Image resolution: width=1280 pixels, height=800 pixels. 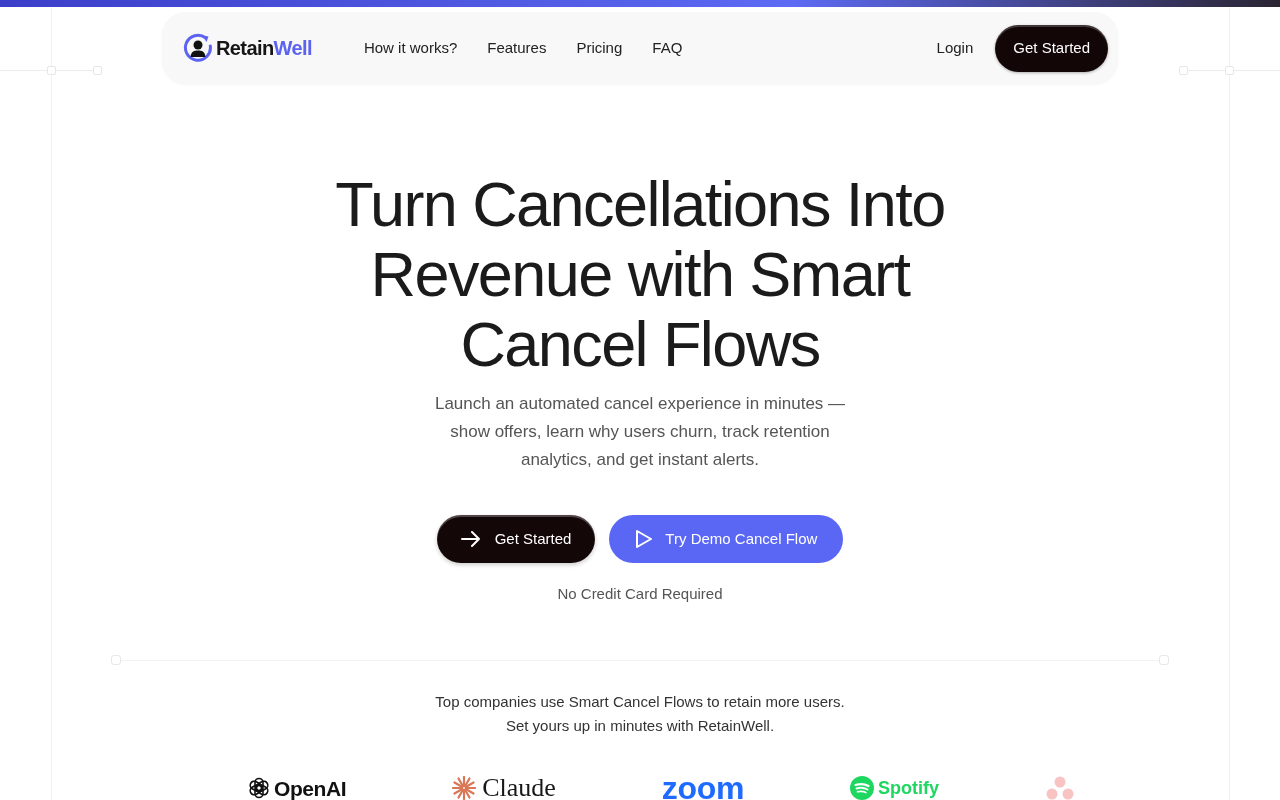 What do you see at coordinates (259, 788) in the screenshot?
I see `knot-logo-icon` at bounding box center [259, 788].